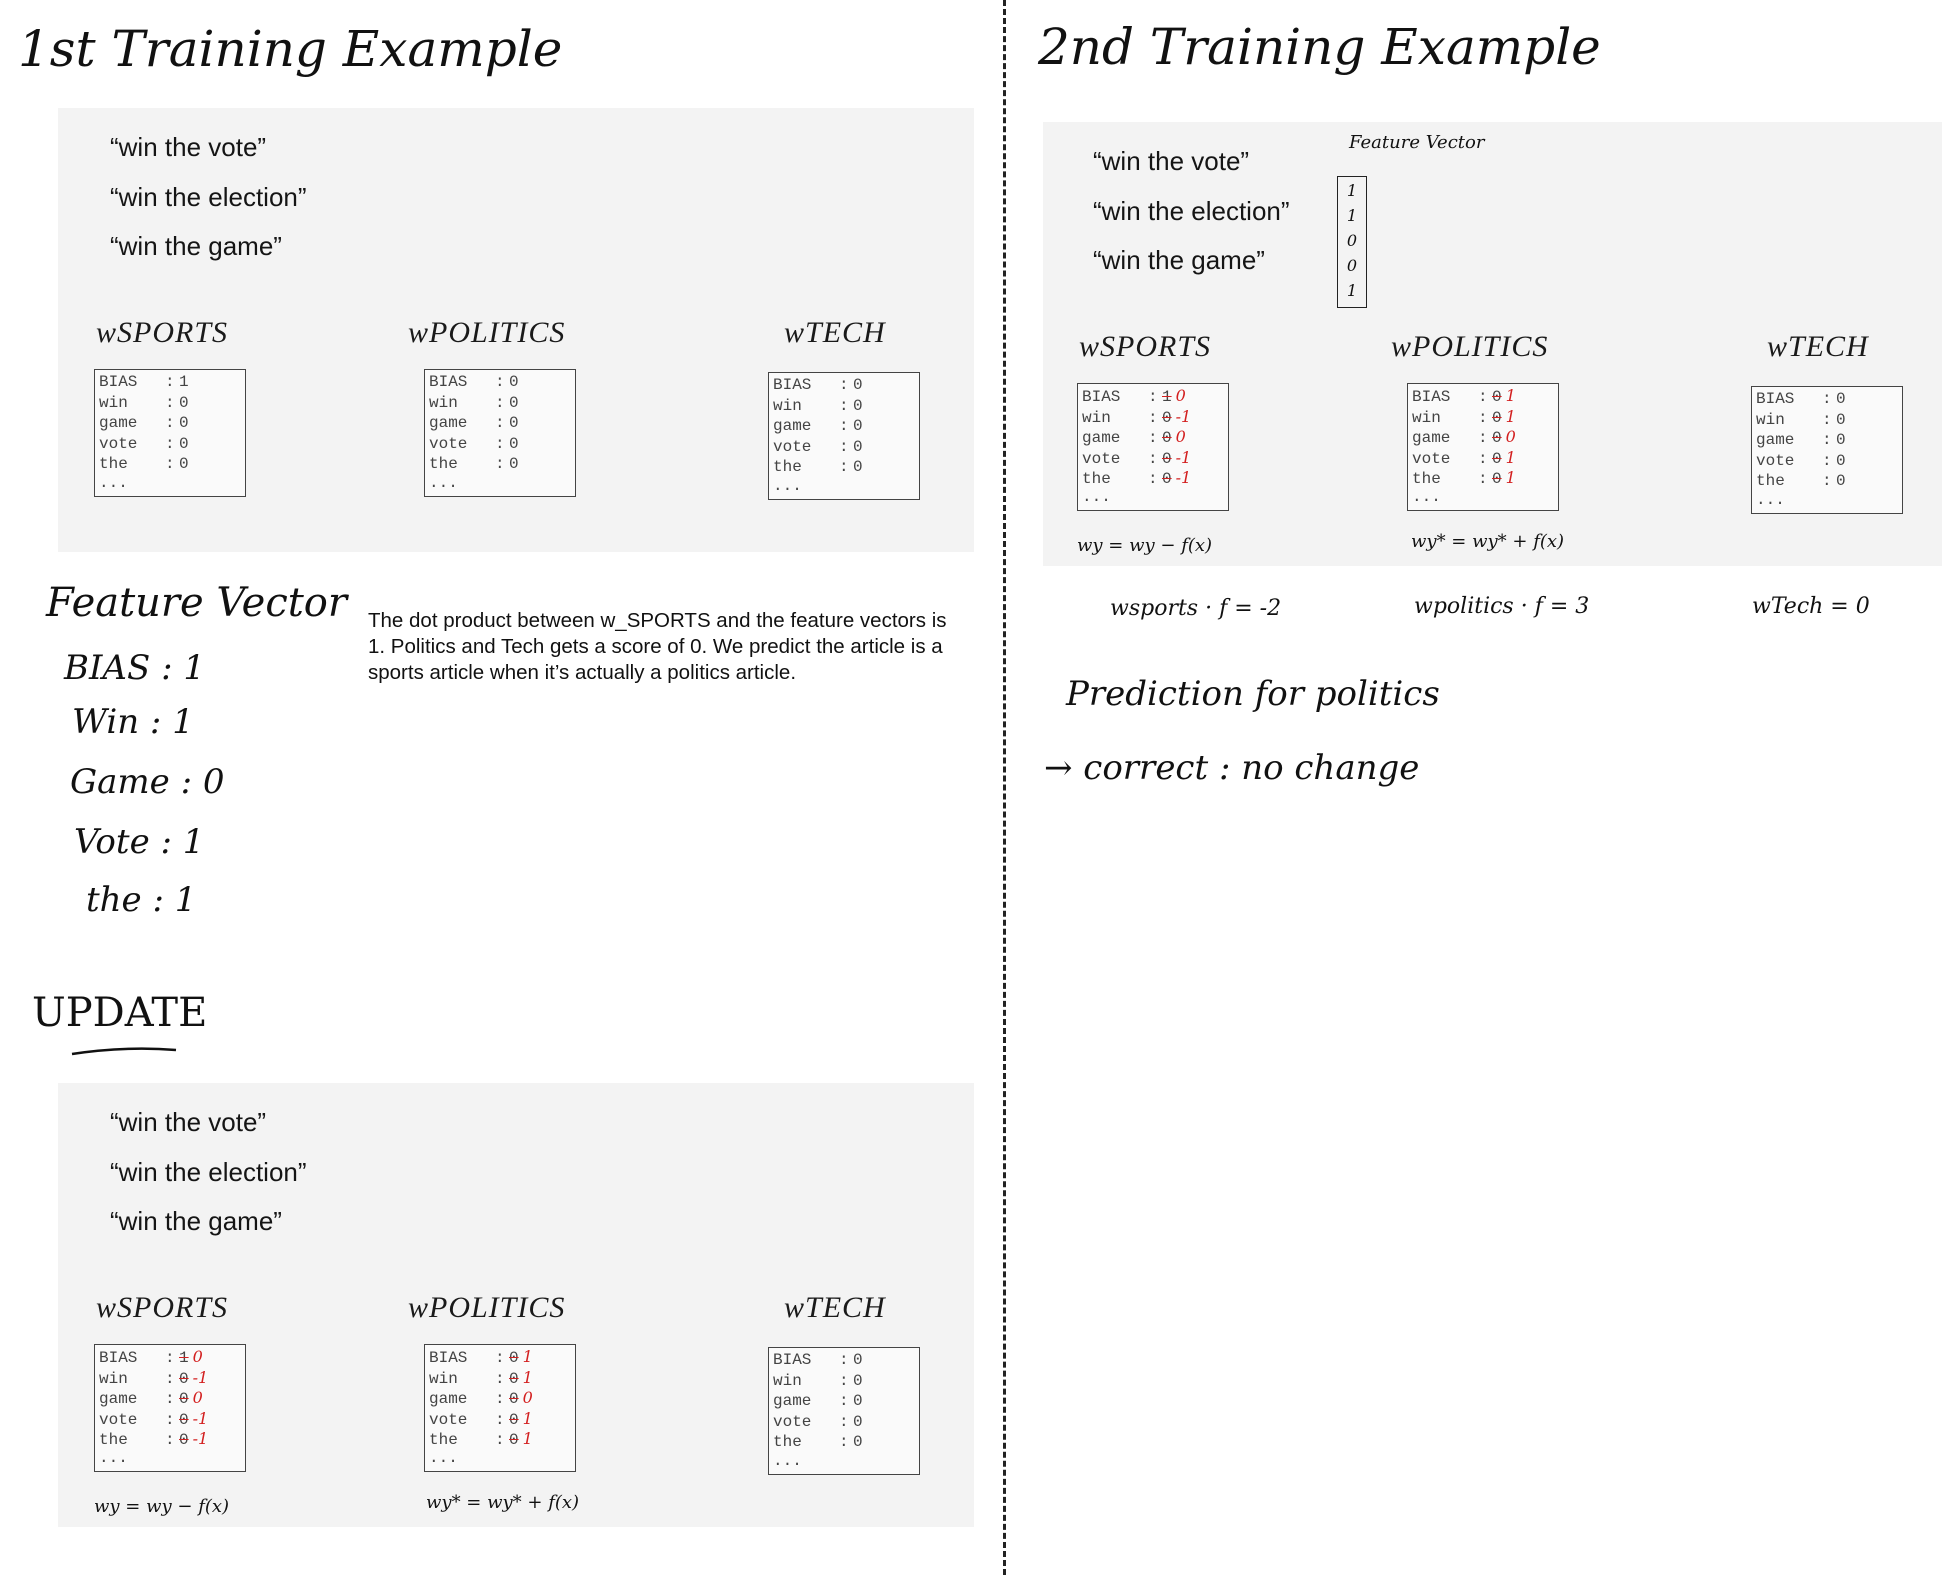 This screenshot has height=1596, width=1942. Describe the element at coordinates (134, 668) in the screenshot. I see `feature-item-bias: BIAS : 1` at that location.